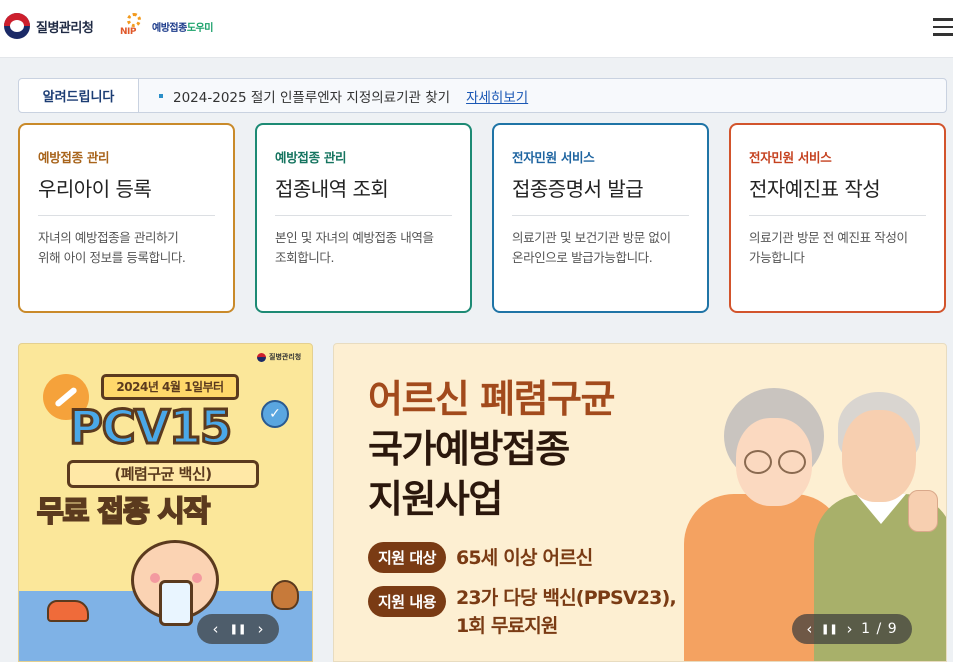 The image size is (953, 662). What do you see at coordinates (279, 357) in the screenshot?
I see `banner-org-logo: 질병관리청` at bounding box center [279, 357].